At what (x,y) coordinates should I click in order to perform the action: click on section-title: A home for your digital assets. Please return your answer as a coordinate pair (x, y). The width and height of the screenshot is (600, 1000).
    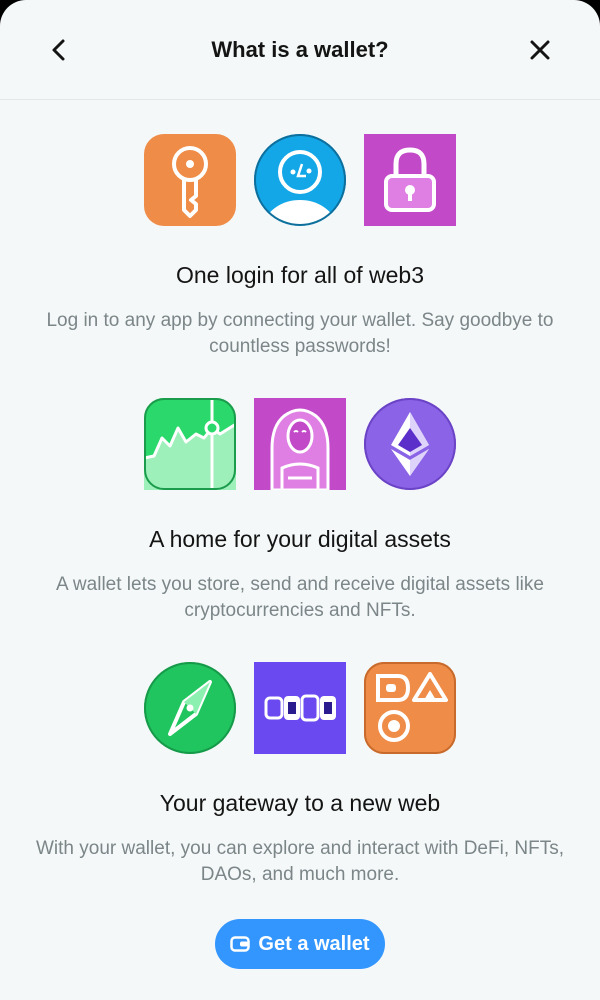
    Looking at the image, I should click on (300, 539).